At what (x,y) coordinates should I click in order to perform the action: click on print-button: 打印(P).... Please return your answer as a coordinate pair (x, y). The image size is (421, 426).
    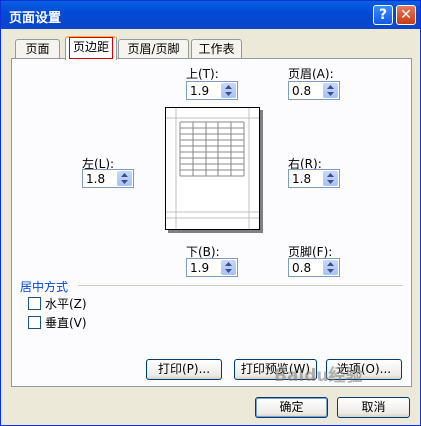
    Looking at the image, I should click on (184, 369).